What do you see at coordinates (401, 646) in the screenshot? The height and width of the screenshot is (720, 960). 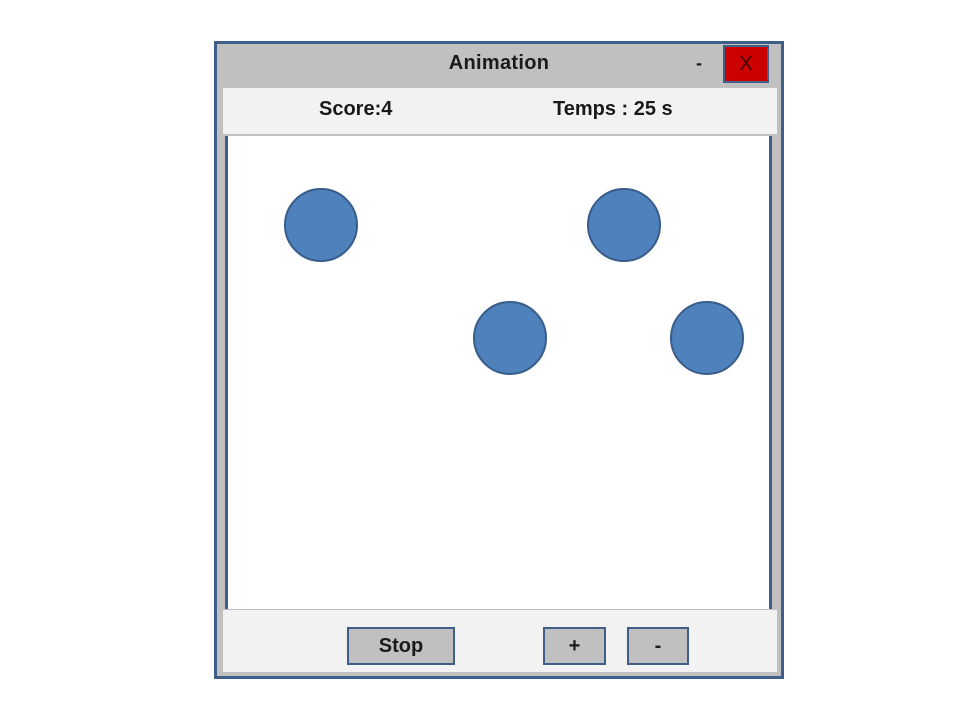 I see `stop-button: Stop` at bounding box center [401, 646].